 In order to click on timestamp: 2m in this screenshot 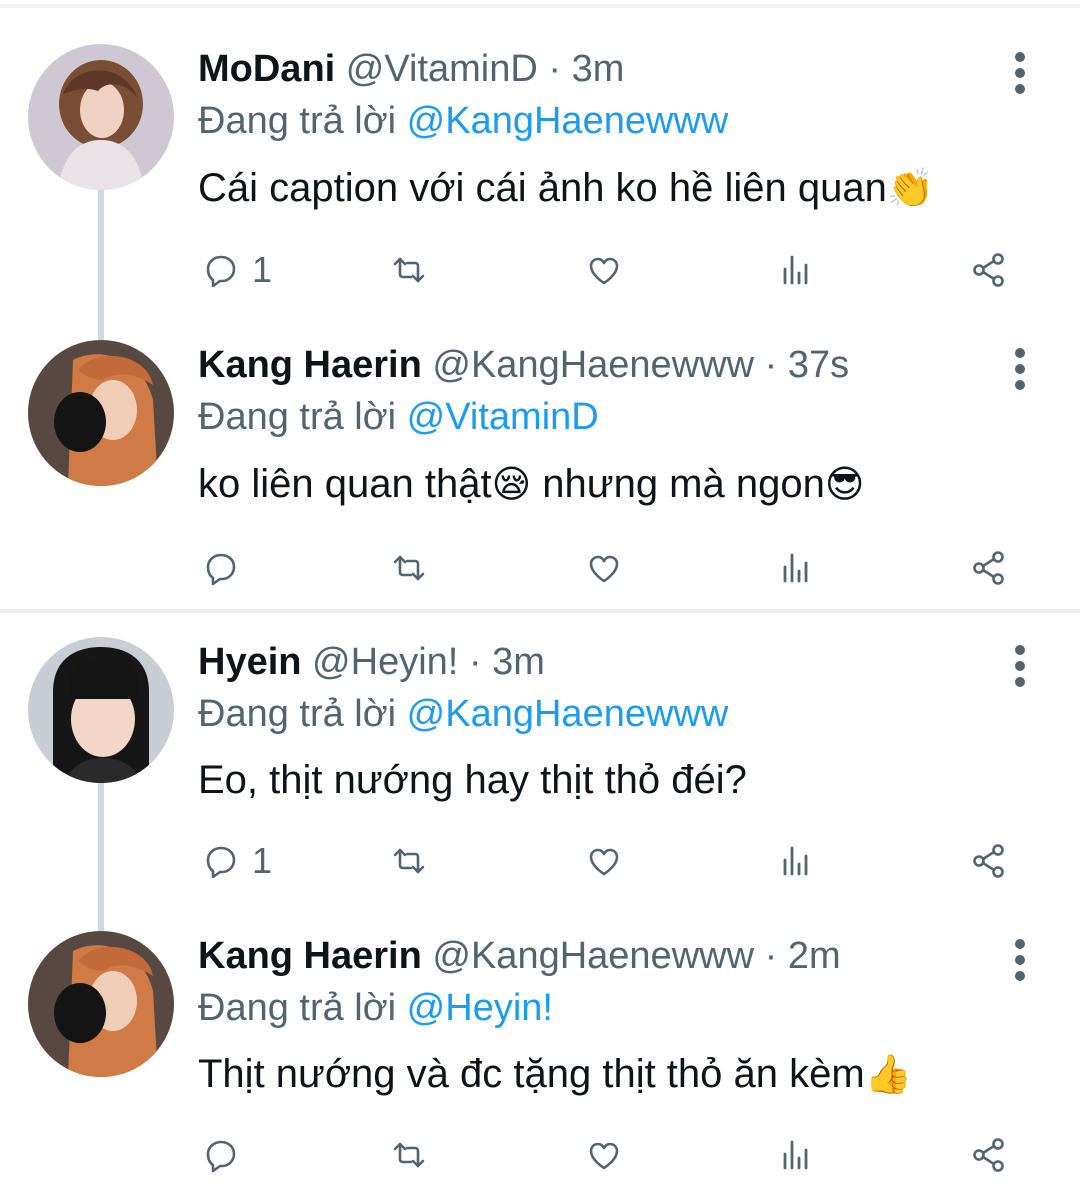, I will do `click(814, 956)`.